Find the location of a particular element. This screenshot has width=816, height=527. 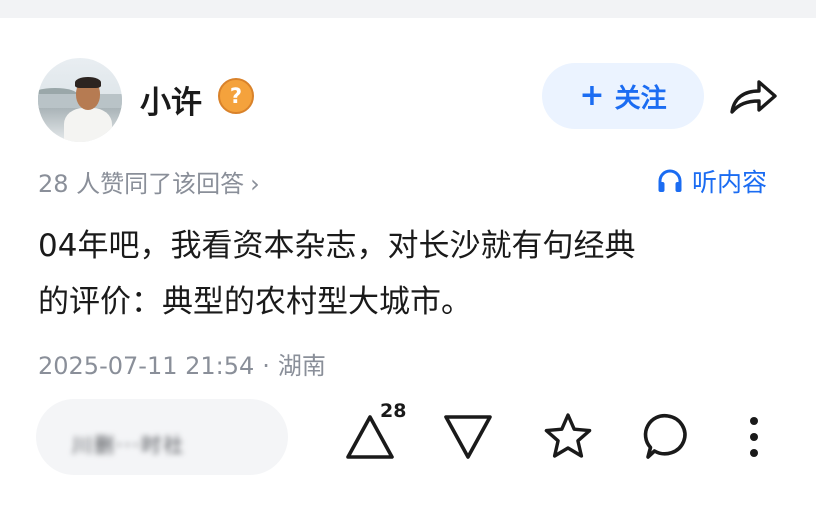

star-icon is located at coordinates (568, 435).